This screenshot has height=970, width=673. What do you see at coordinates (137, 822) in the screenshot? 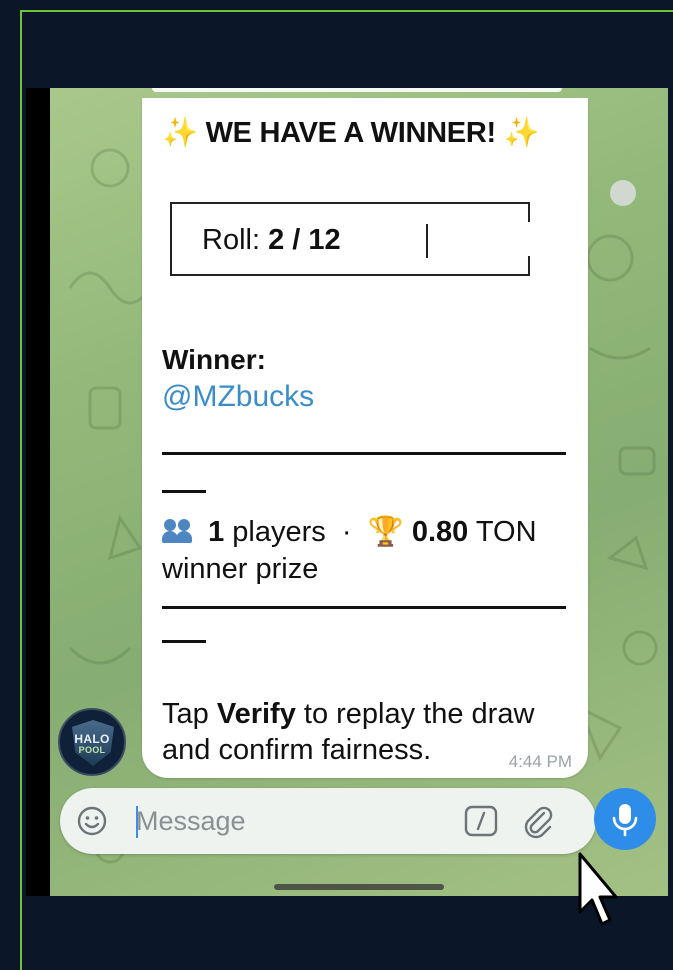
I see `text-caret` at bounding box center [137, 822].